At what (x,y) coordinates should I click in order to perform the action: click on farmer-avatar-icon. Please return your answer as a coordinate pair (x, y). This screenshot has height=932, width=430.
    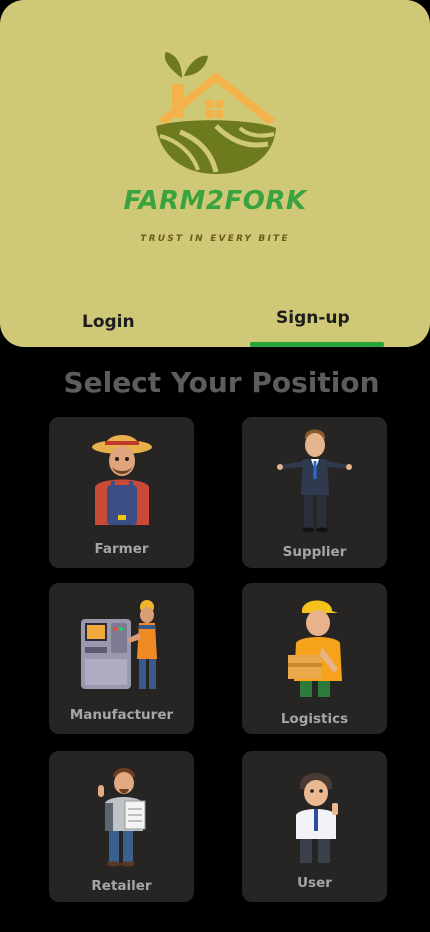
    Looking at the image, I should click on (122, 480).